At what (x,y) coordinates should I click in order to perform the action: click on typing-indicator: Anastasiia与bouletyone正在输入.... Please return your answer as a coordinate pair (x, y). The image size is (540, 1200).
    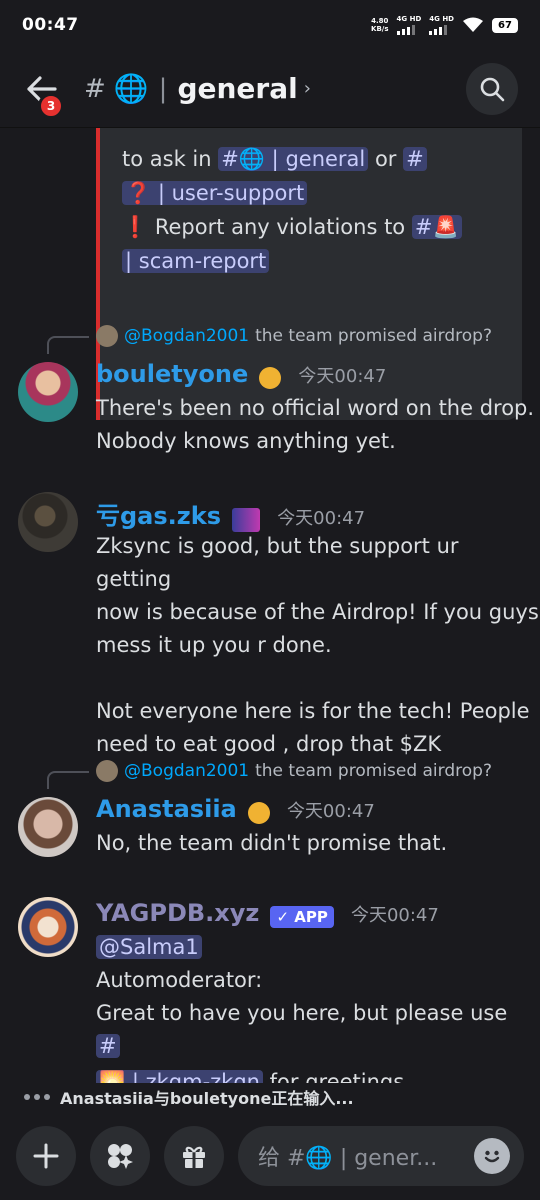
    Looking at the image, I should click on (270, 1097).